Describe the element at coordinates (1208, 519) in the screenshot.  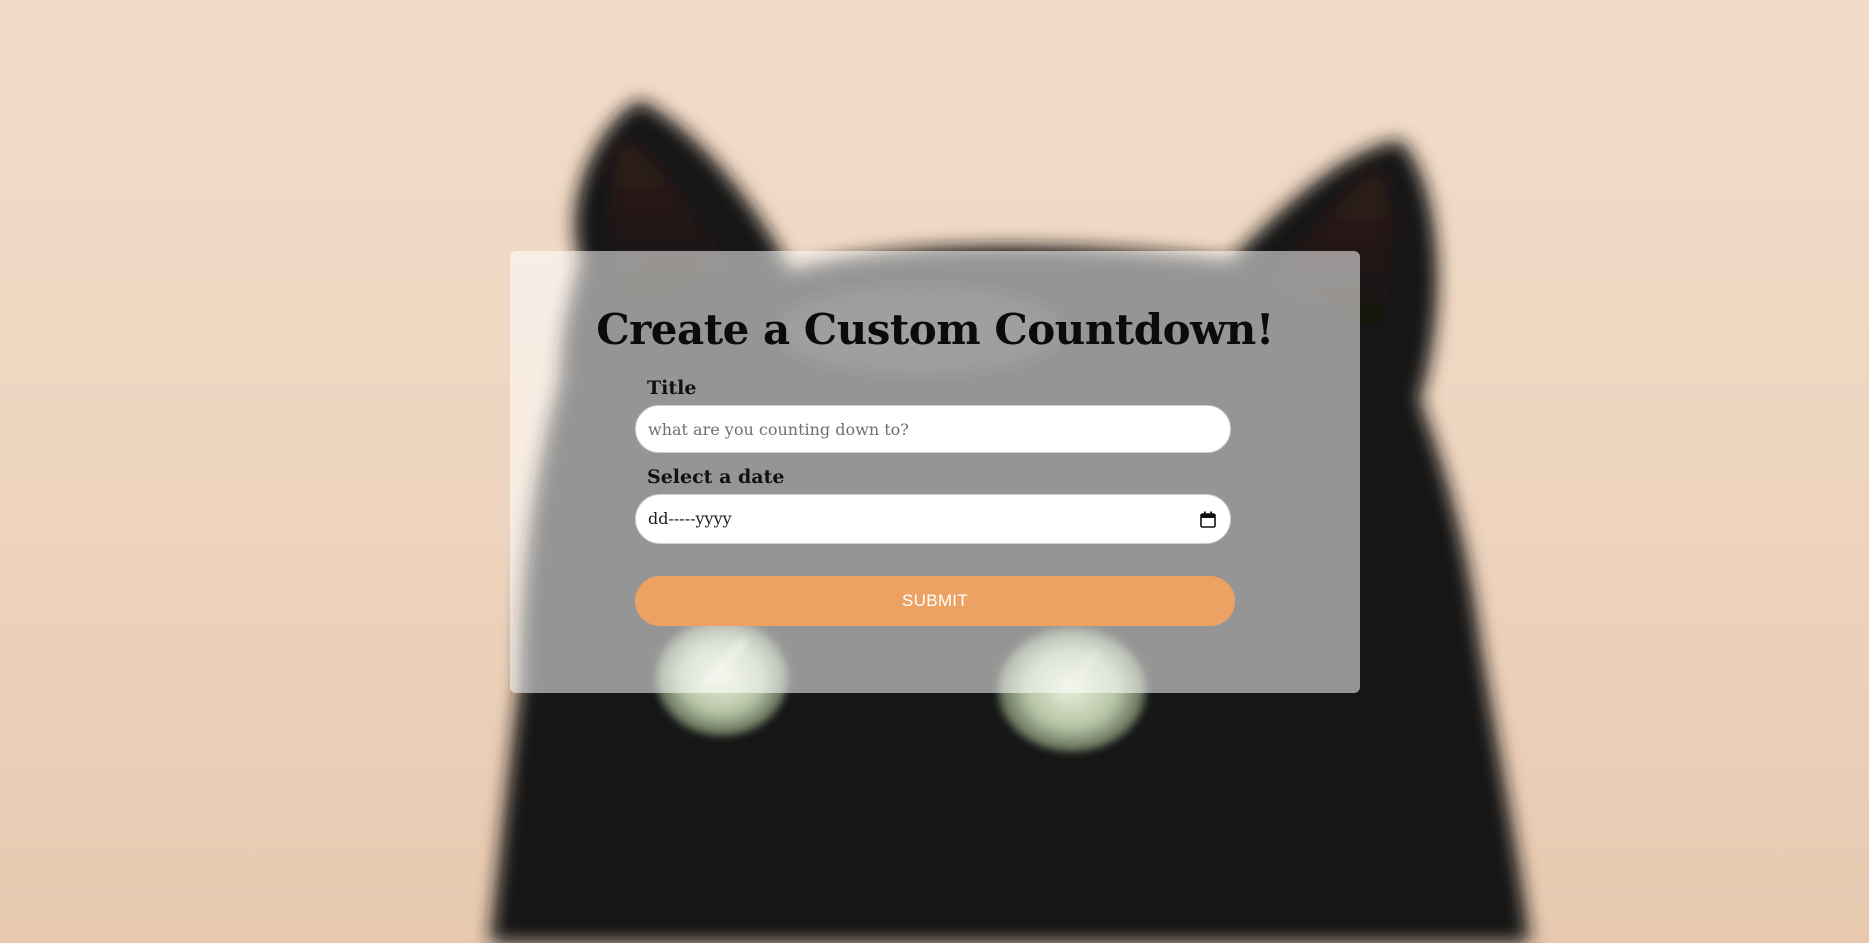
I see `calendar-icon` at that location.